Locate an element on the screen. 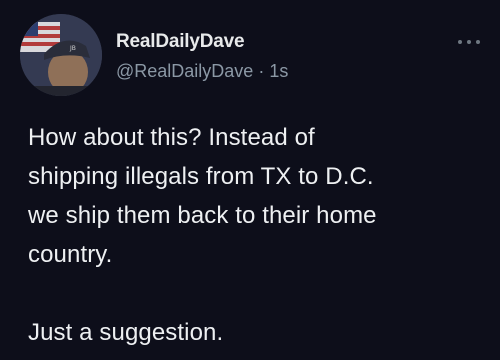 Image resolution: width=500 pixels, height=360 pixels. tweet-text-closing: Just a suggestion. is located at coordinates (126, 332).